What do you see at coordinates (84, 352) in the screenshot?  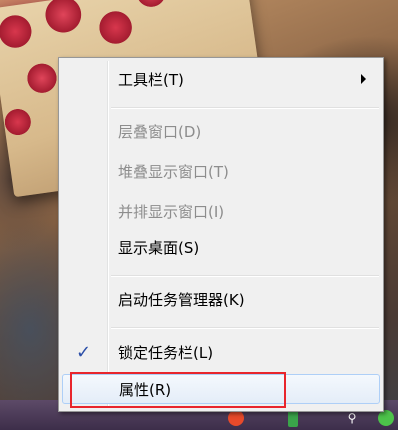 I see `check-icon: ✓` at bounding box center [84, 352].